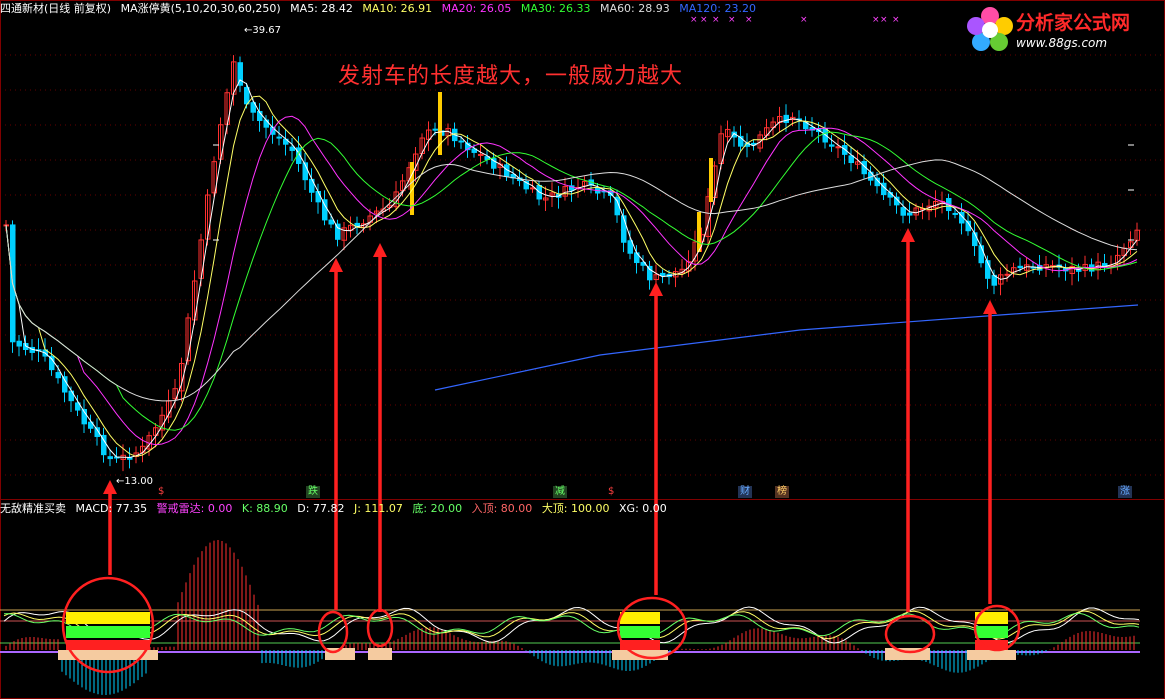 Image resolution: width=1165 pixels, height=699 pixels. I want to click on annotation-text: 发射车的长度越大，一般威力越大, so click(511, 76).